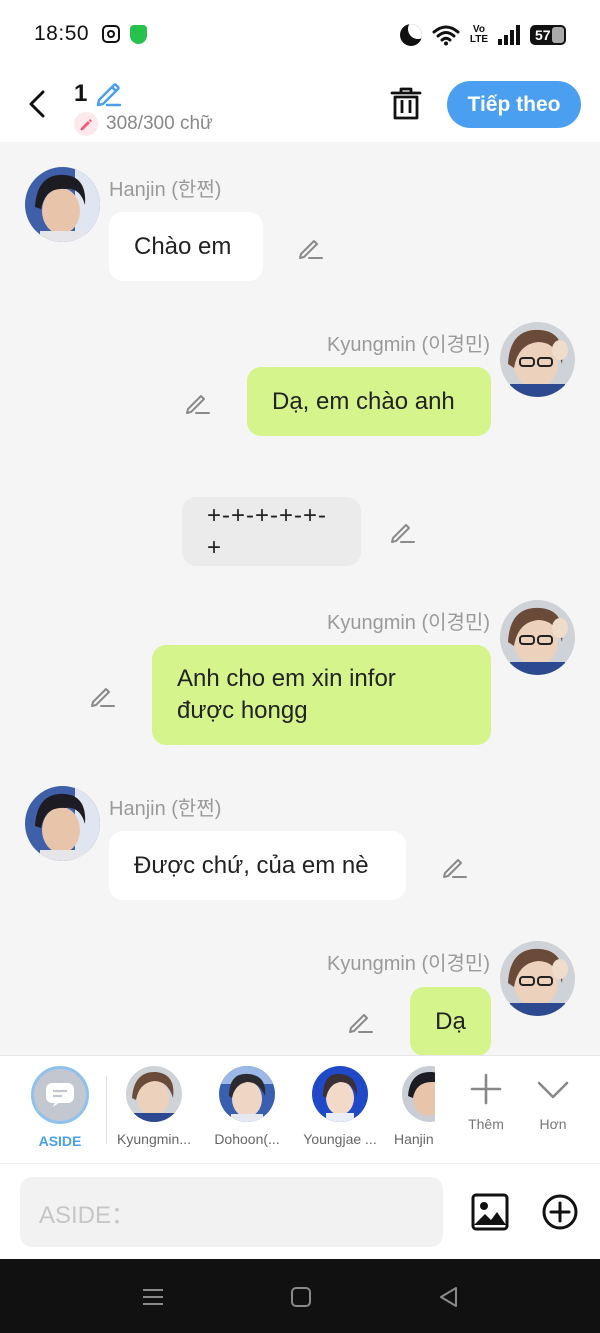 The image size is (600, 1333). Describe the element at coordinates (60, 1141) in the screenshot. I see `character-label: ASIDE` at that location.